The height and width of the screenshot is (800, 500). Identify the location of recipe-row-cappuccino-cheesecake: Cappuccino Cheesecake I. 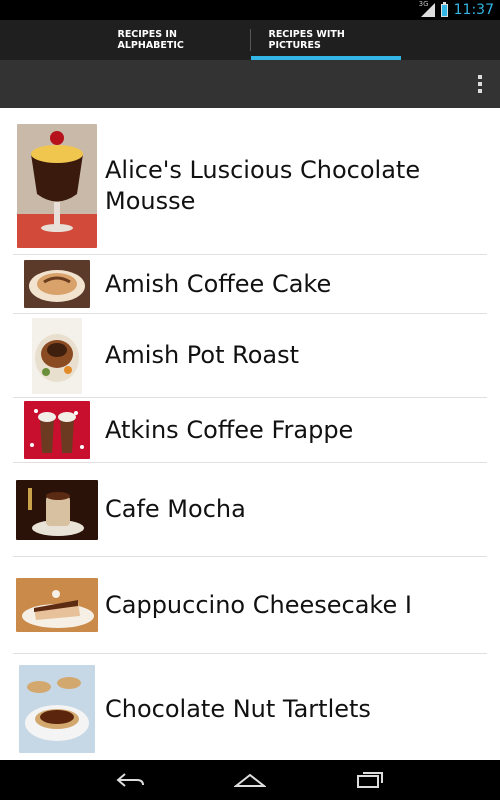
(250, 605).